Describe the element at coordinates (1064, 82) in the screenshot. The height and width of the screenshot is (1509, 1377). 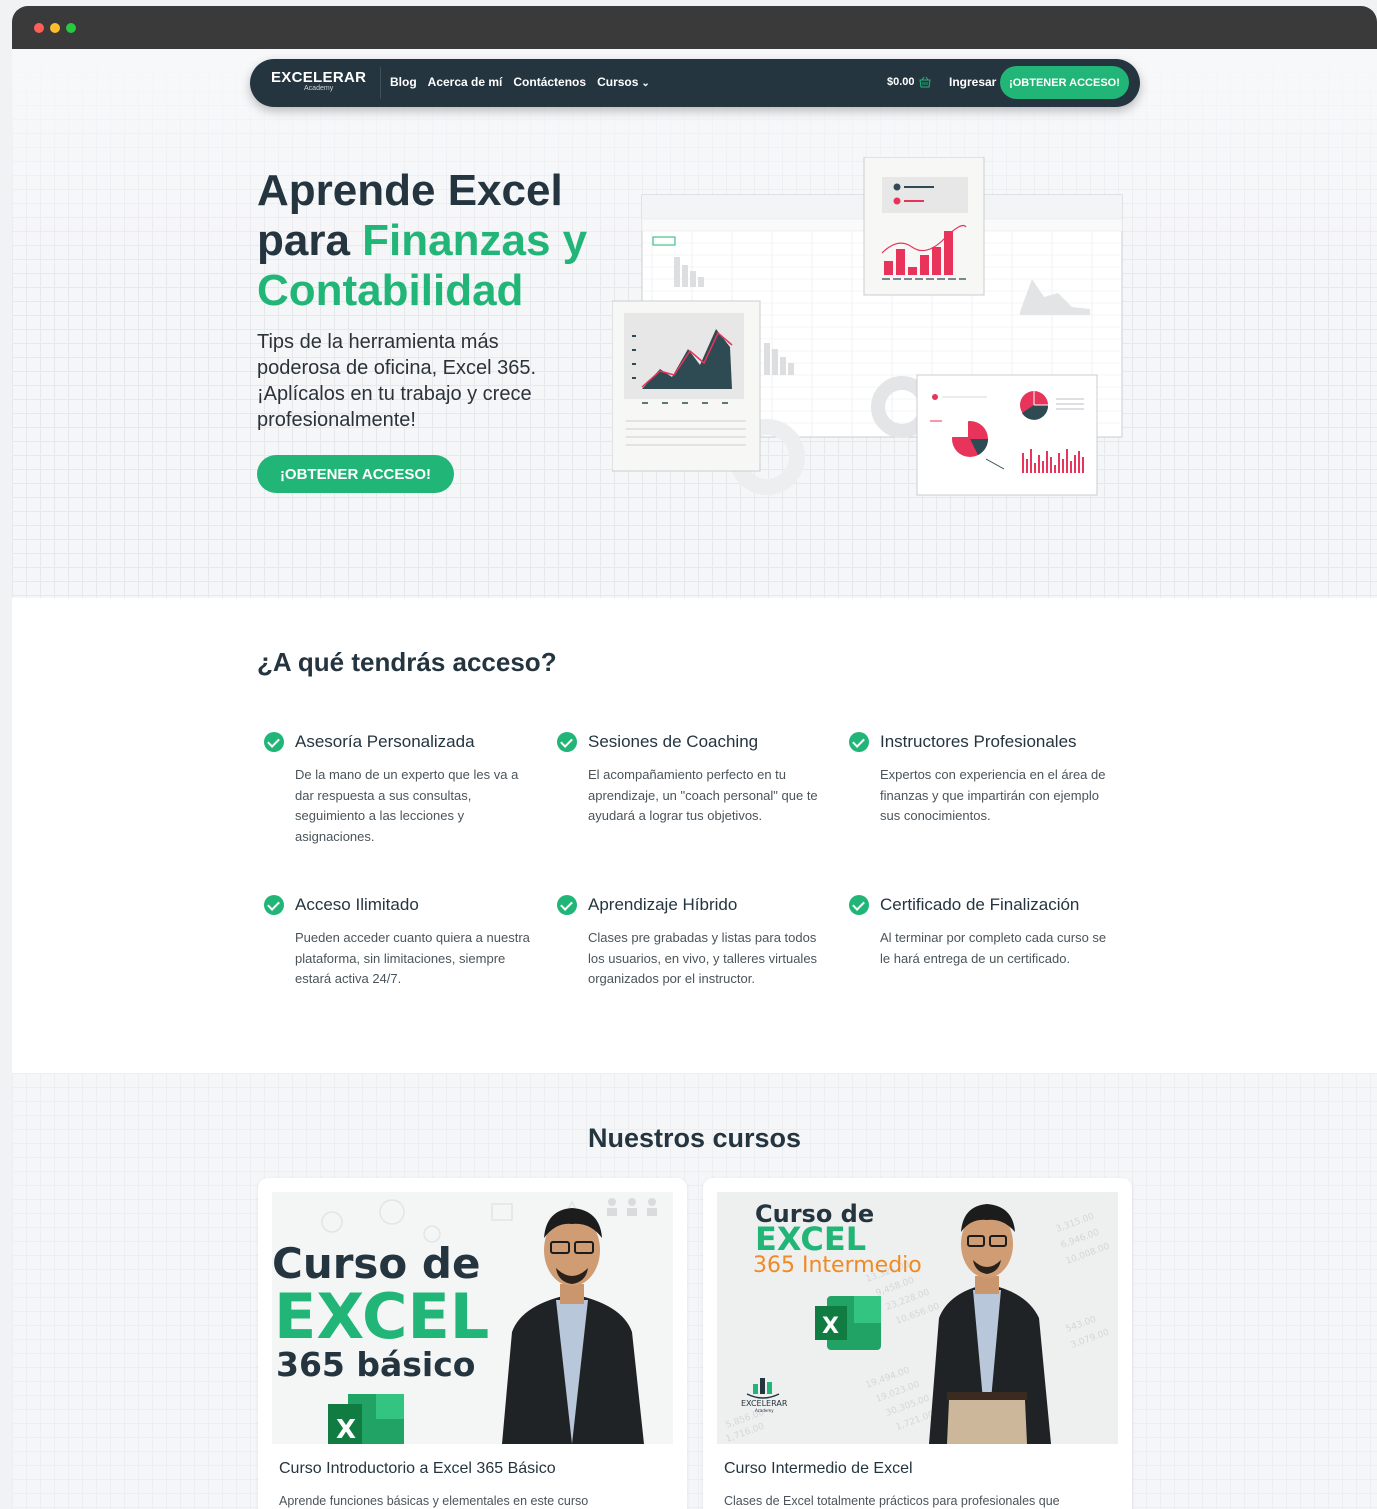
I see `nav-get-access-button: ¡OBTENER ACCESO!` at that location.